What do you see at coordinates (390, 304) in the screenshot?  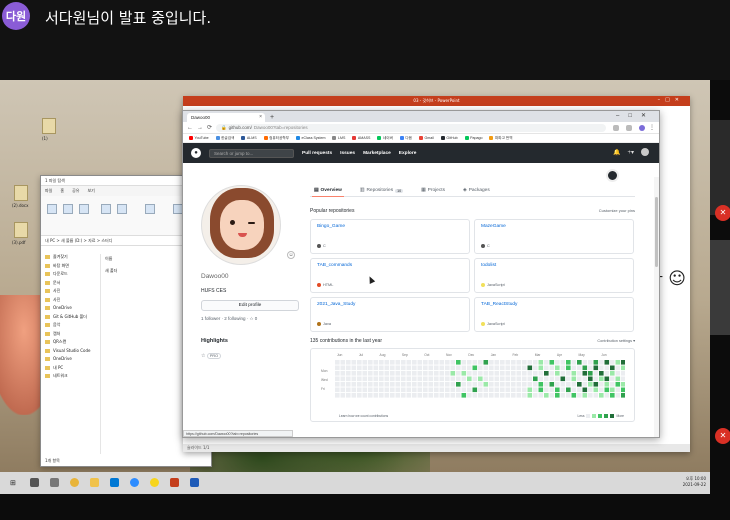 I see `repo-name-link: 2021_Java_Study` at bounding box center [390, 304].